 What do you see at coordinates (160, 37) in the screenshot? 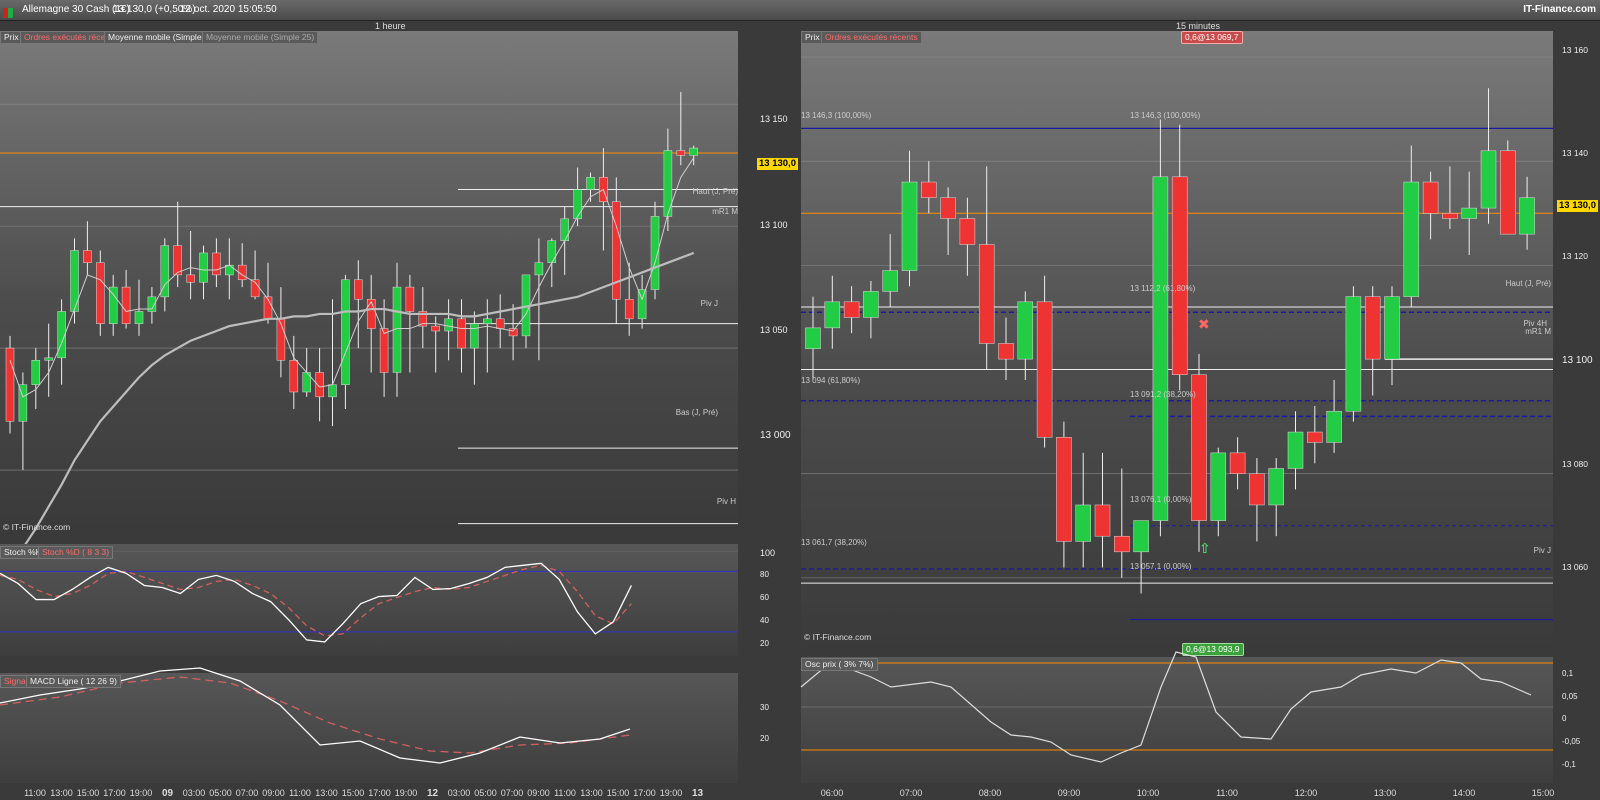
I see `left-legend-ma3: Moyenne mobile (Simple 3)` at bounding box center [160, 37].